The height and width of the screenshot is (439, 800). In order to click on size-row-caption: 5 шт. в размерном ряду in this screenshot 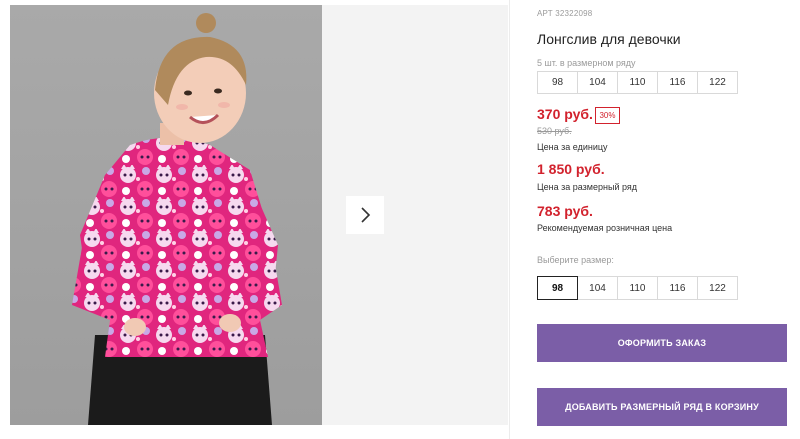, I will do `click(586, 63)`.